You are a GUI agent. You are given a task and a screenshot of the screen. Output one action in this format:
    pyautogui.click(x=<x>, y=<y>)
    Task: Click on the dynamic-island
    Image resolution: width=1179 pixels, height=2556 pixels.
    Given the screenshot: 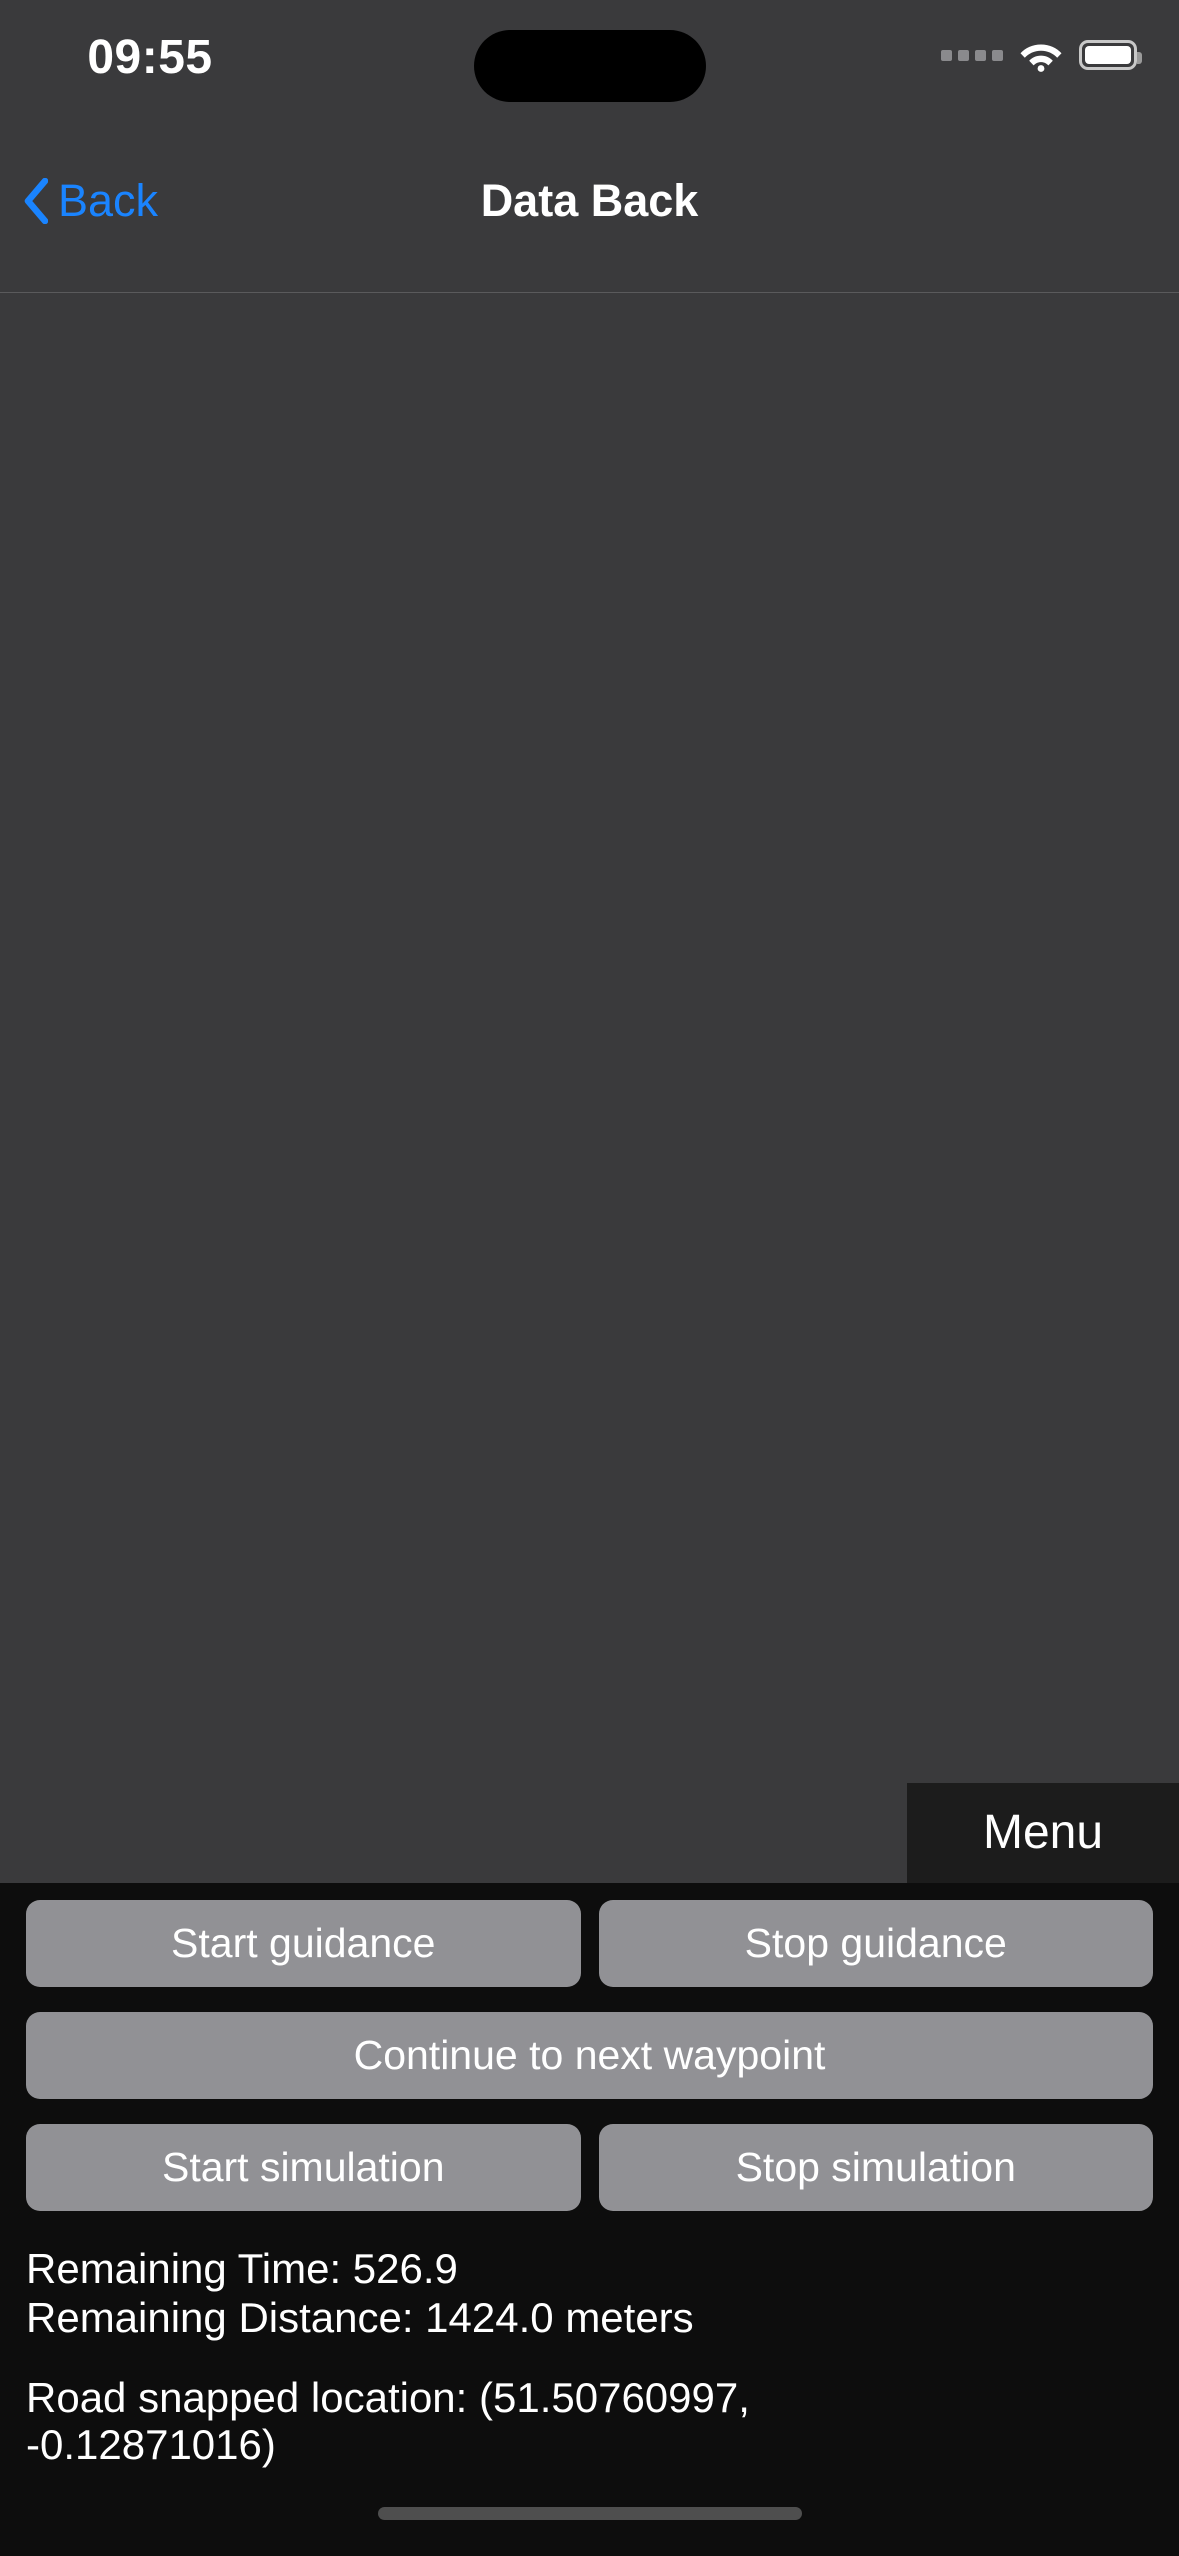 What is the action you would take?
    pyautogui.click(x=589, y=66)
    